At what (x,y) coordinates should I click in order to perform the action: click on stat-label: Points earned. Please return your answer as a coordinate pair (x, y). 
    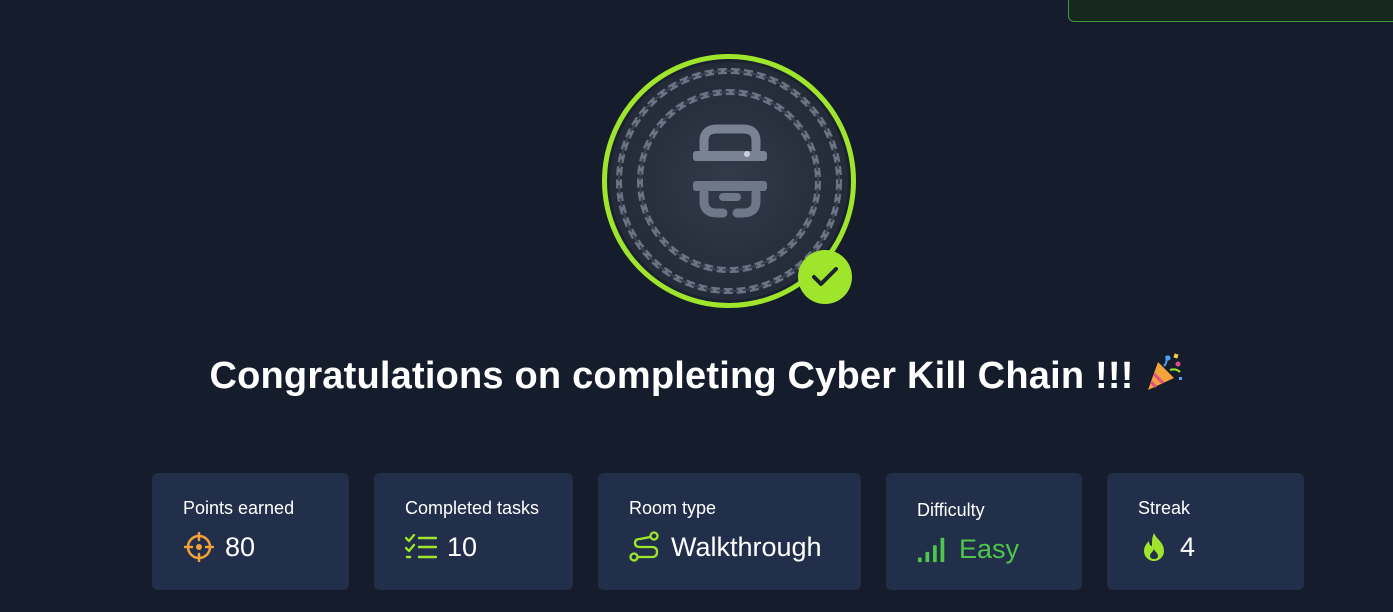
    Looking at the image, I should click on (239, 508).